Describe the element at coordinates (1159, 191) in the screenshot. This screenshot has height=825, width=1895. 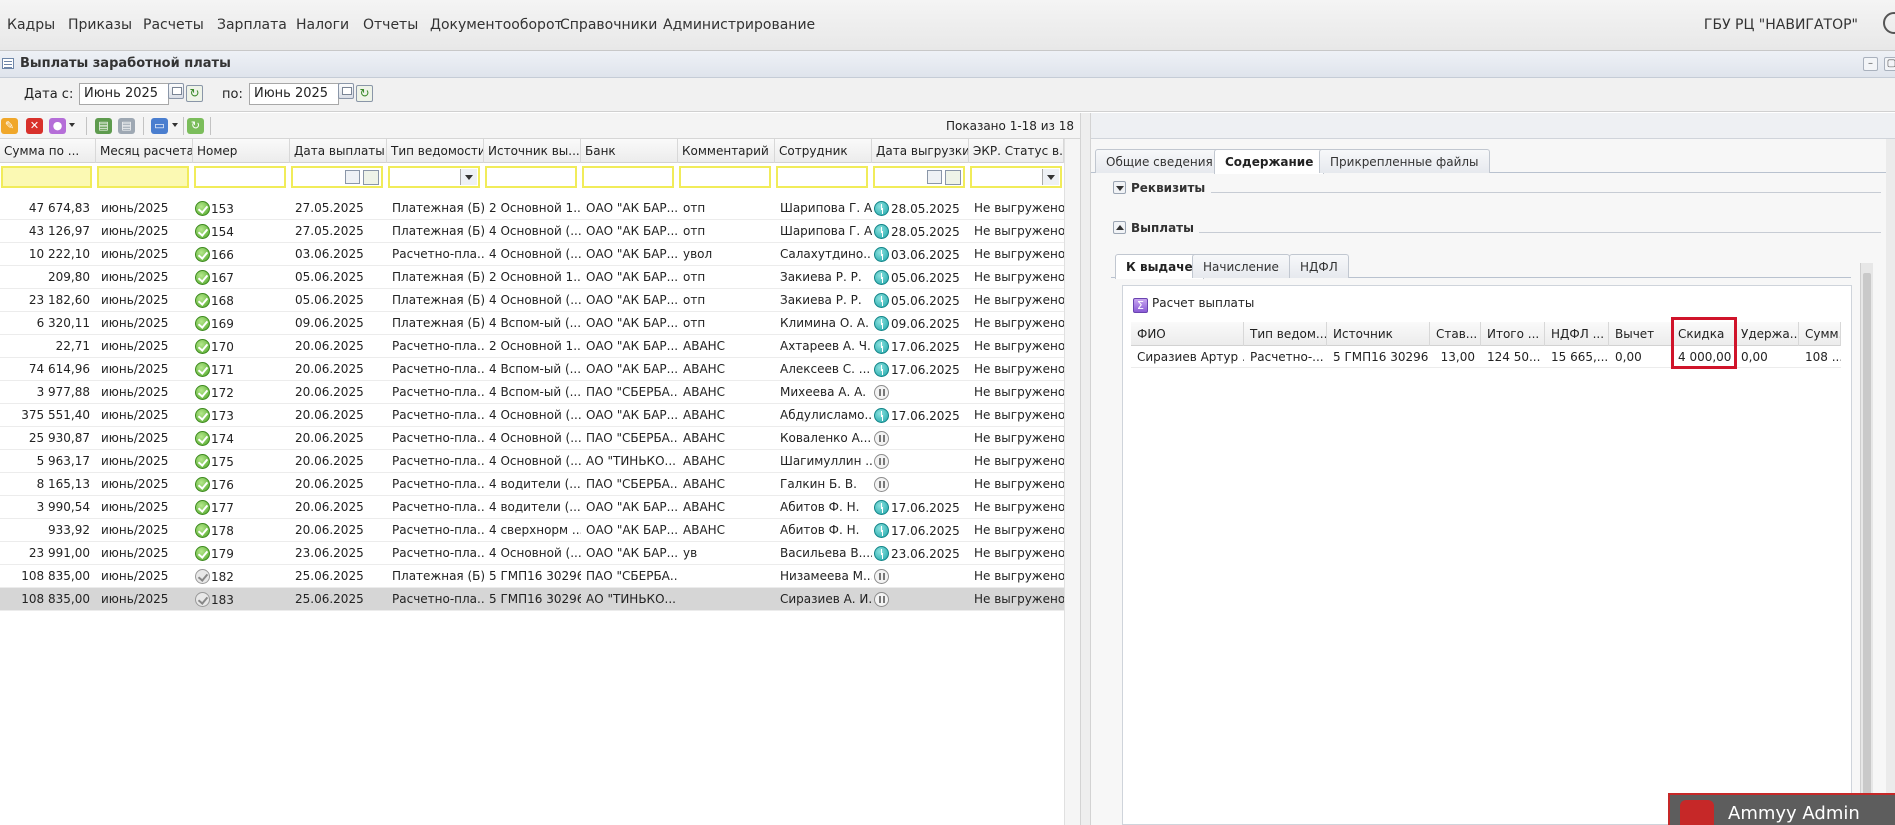
I see `section-requisites: Реквизиты` at that location.